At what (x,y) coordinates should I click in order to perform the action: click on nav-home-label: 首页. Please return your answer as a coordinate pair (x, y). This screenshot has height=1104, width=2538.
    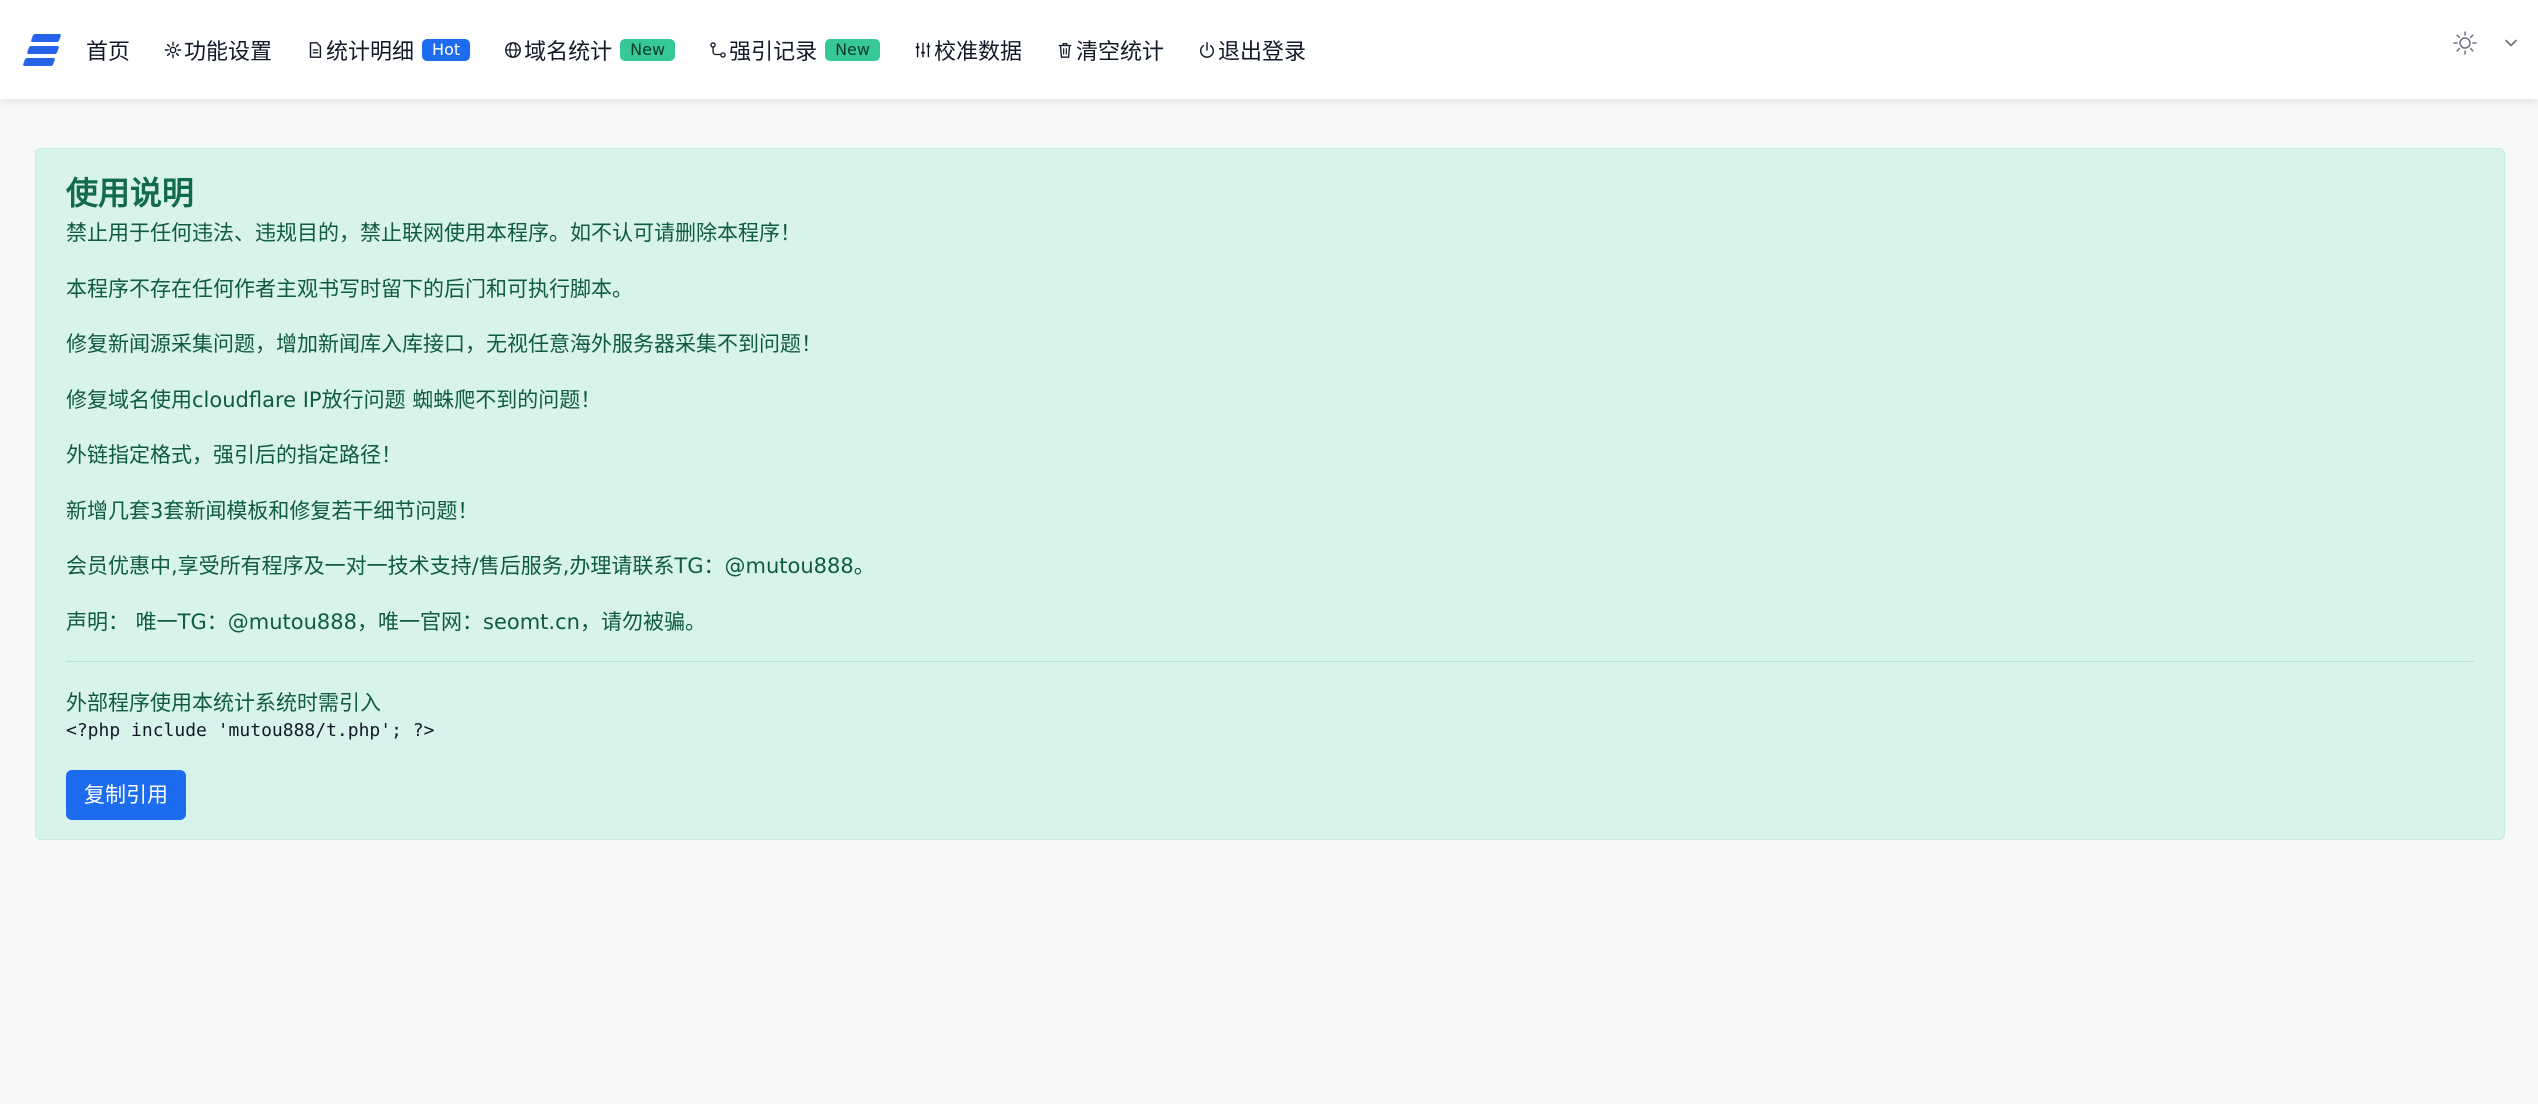
    Looking at the image, I should click on (108, 52).